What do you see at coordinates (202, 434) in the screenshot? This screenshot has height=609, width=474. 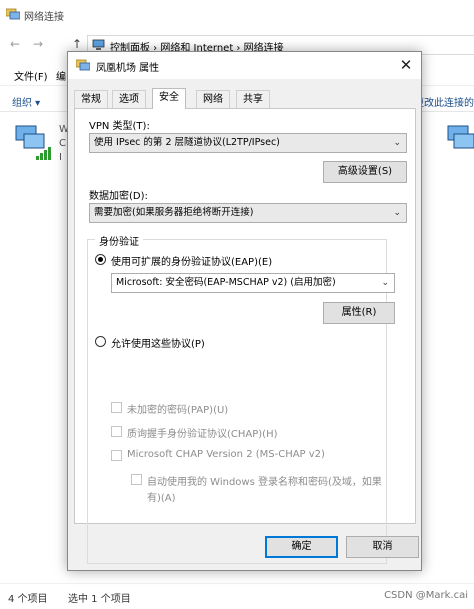 I see `chap-label: 质询握手身份验证协议(CHAP)(H)` at bounding box center [202, 434].